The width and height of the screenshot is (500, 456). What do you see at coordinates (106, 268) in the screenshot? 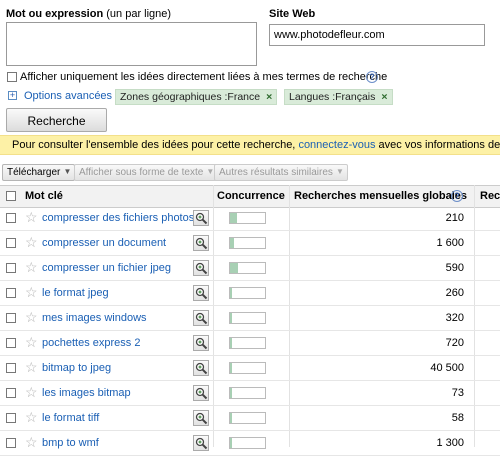
I see `keyword-link: compresser un fichier jpeg` at bounding box center [106, 268].